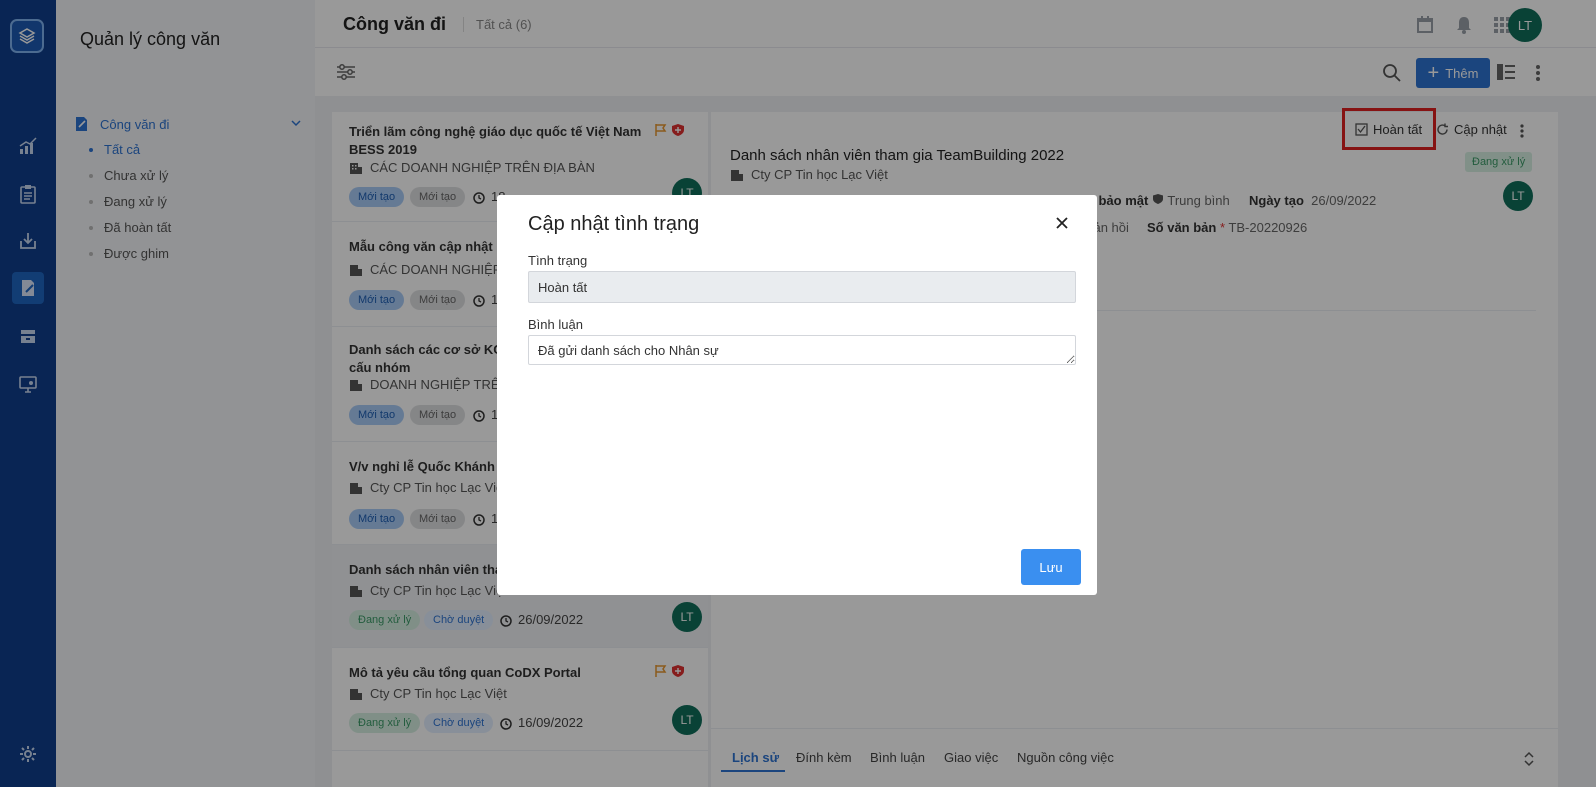  What do you see at coordinates (558, 260) in the screenshot?
I see `status-label: Tình trạng` at bounding box center [558, 260].